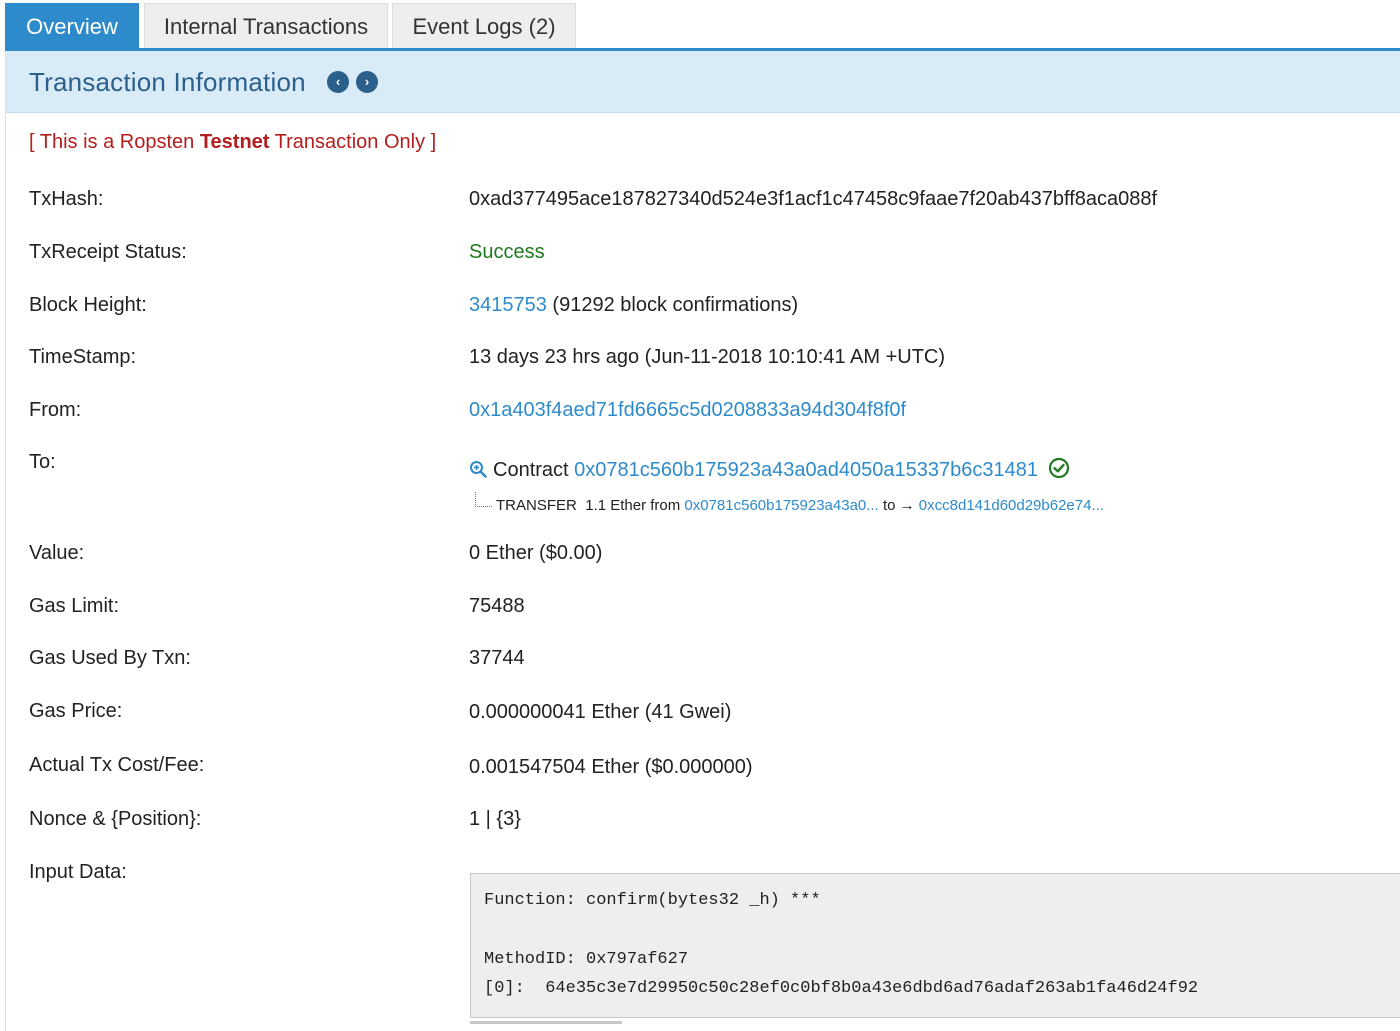 This screenshot has height=1031, width=1400. Describe the element at coordinates (703, 82) in the screenshot. I see `panel-header: Transaction Information ‹ ›` at that location.